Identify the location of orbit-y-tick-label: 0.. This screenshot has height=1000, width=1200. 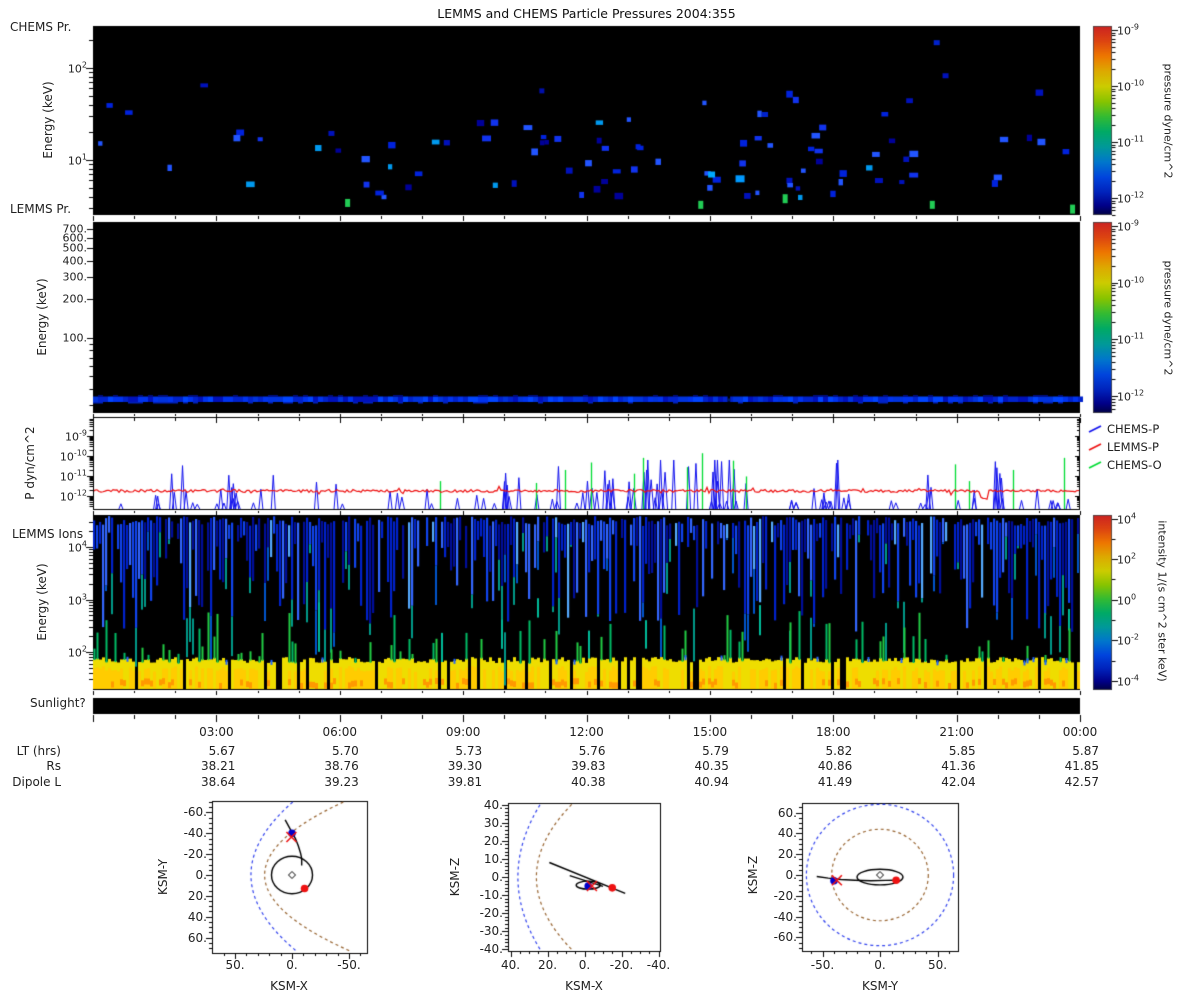
(791, 875).